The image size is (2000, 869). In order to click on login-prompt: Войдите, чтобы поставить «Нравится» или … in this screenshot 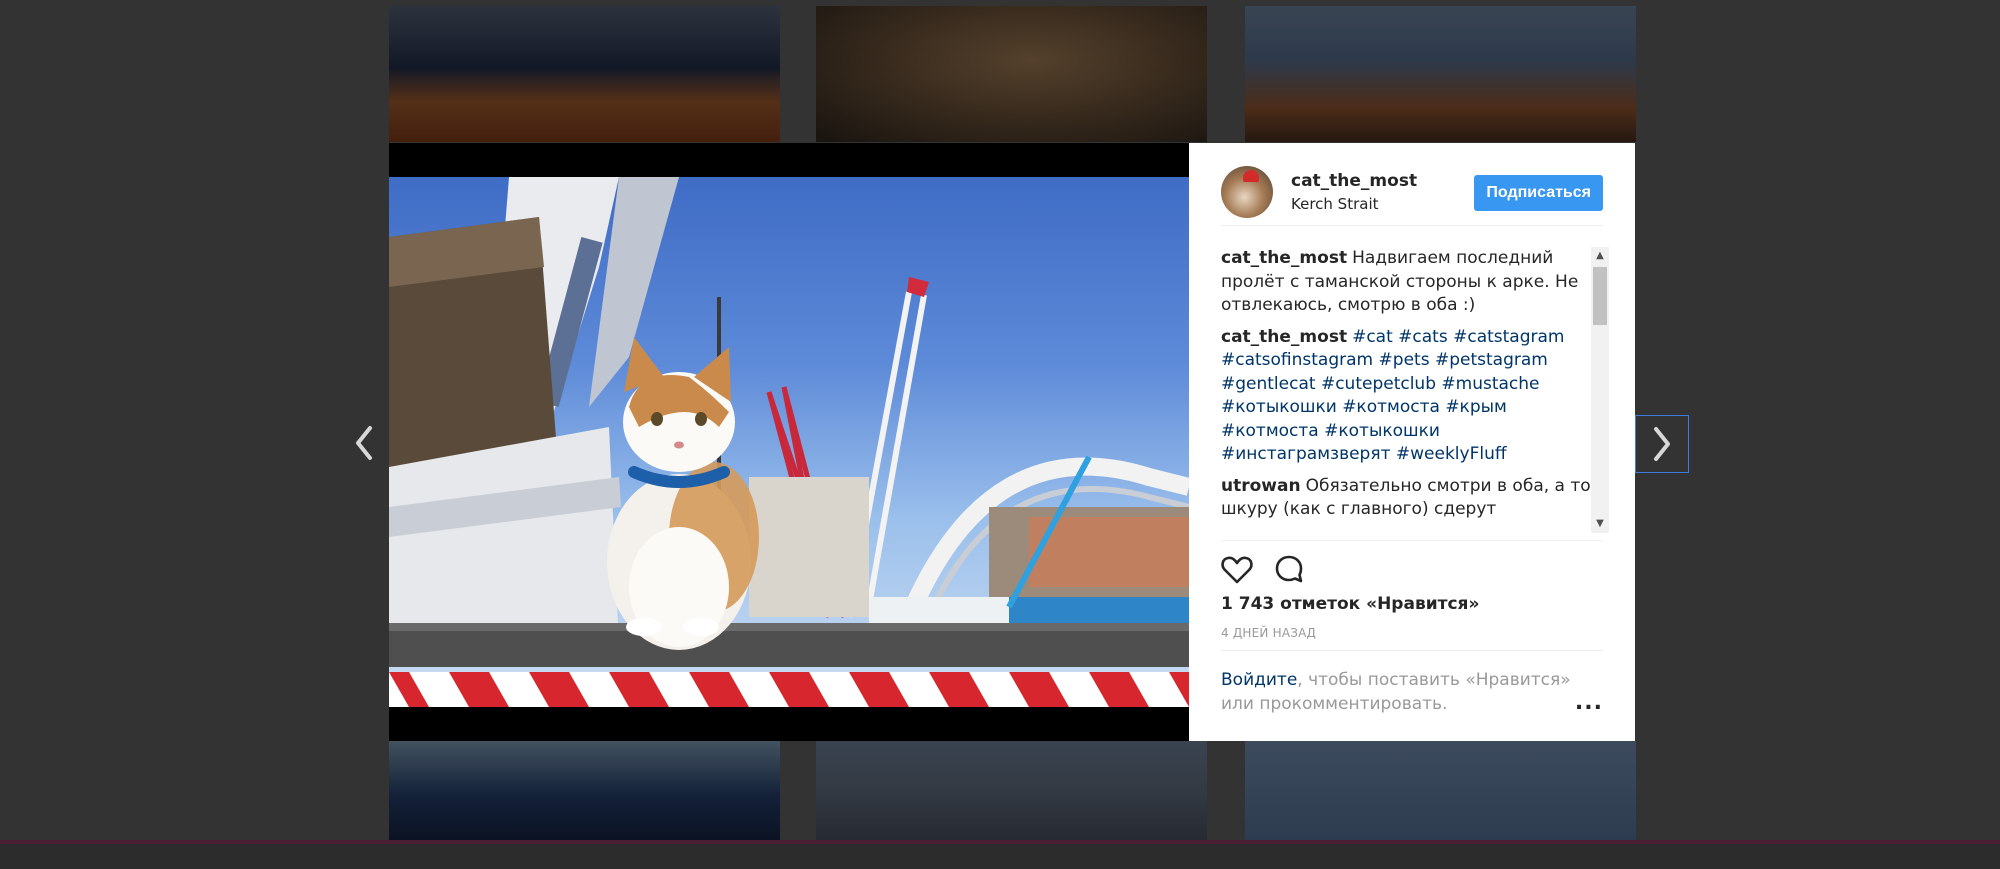, I will do `click(1412, 683)`.